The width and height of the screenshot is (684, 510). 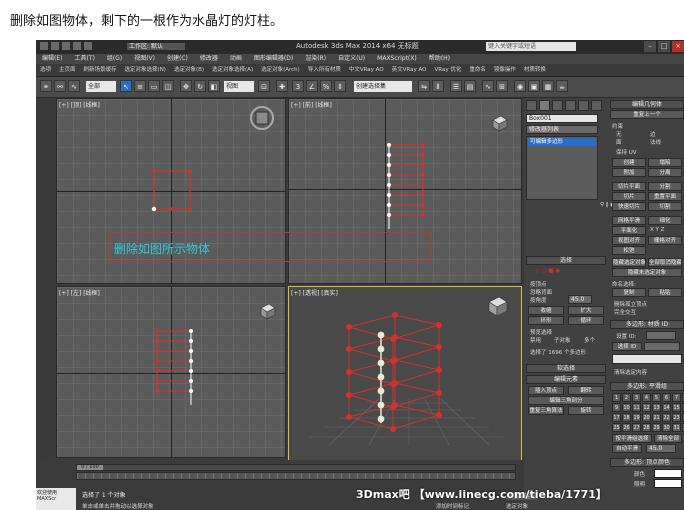 I want to click on selection-rollout: 选择, so click(x=566, y=260).